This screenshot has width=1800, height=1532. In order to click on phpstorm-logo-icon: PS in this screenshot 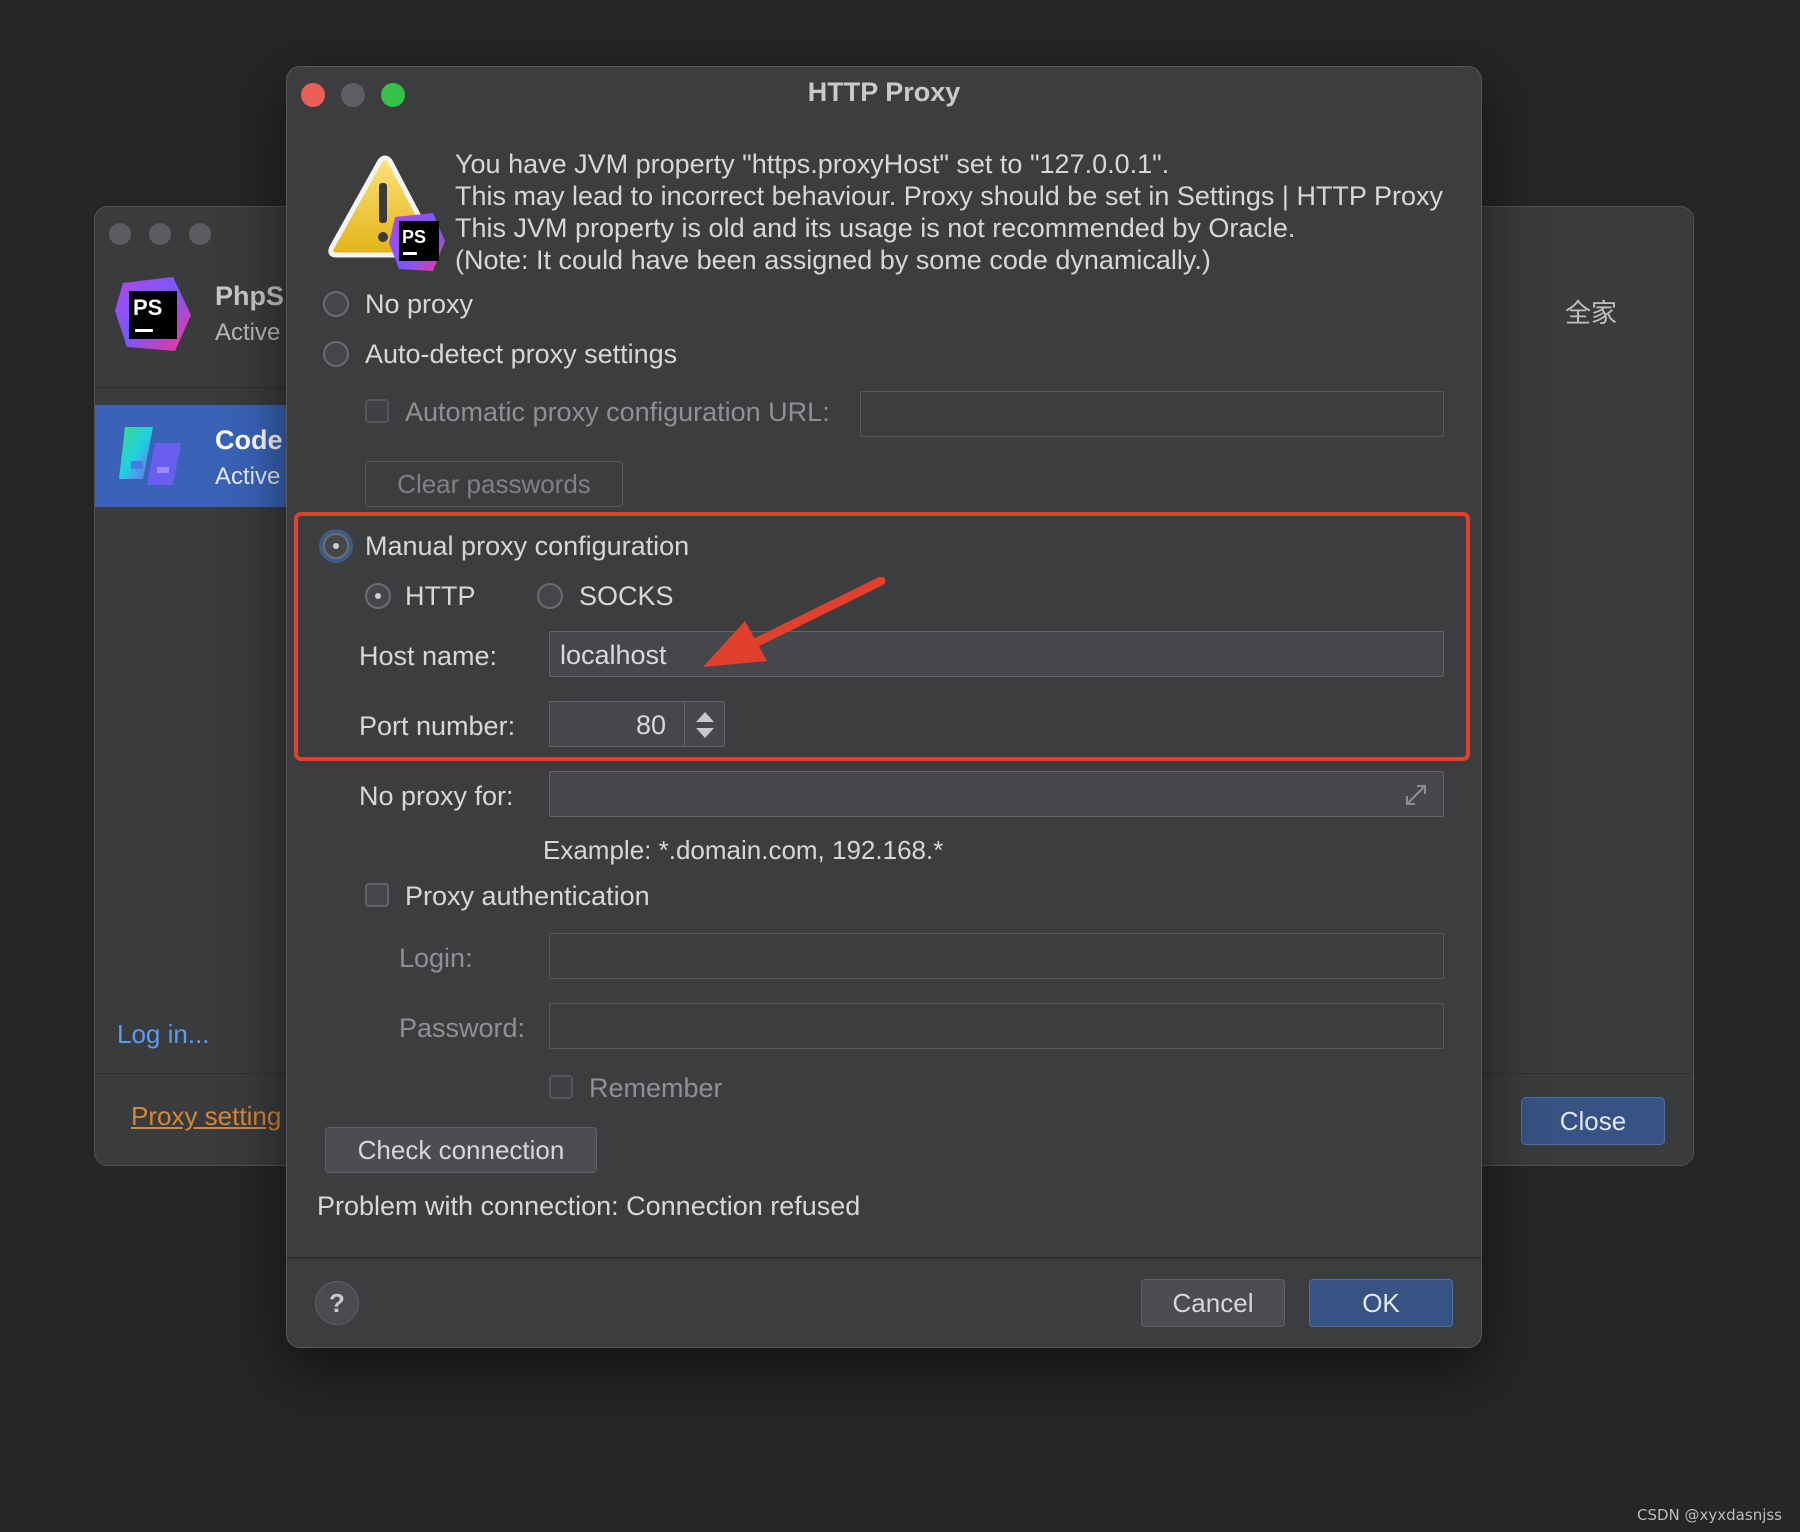, I will do `click(153, 315)`.